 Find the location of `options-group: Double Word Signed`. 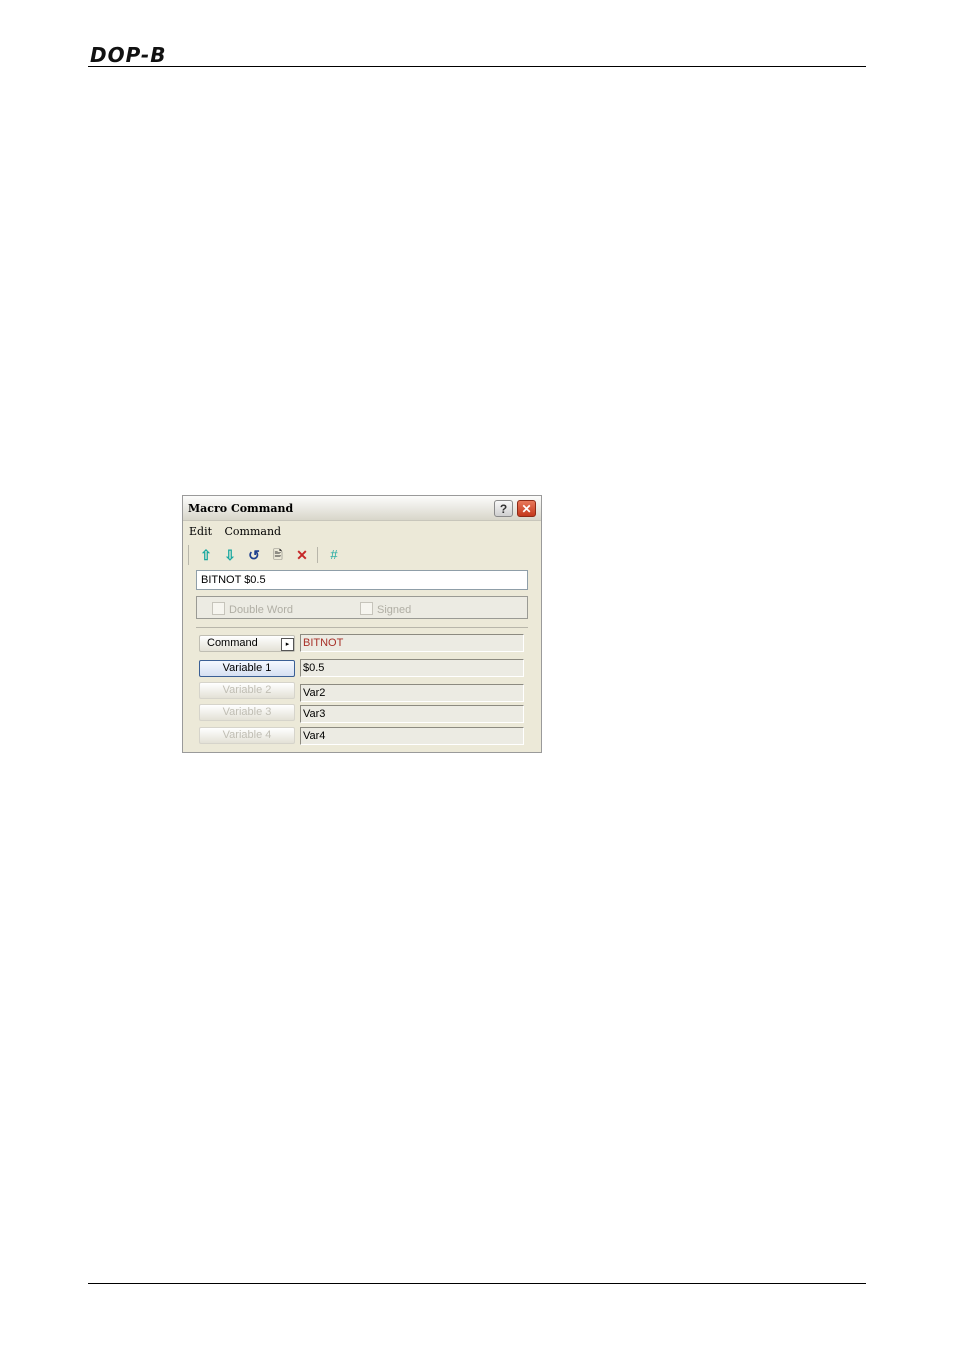

options-group: Double Word Signed is located at coordinates (362, 607).